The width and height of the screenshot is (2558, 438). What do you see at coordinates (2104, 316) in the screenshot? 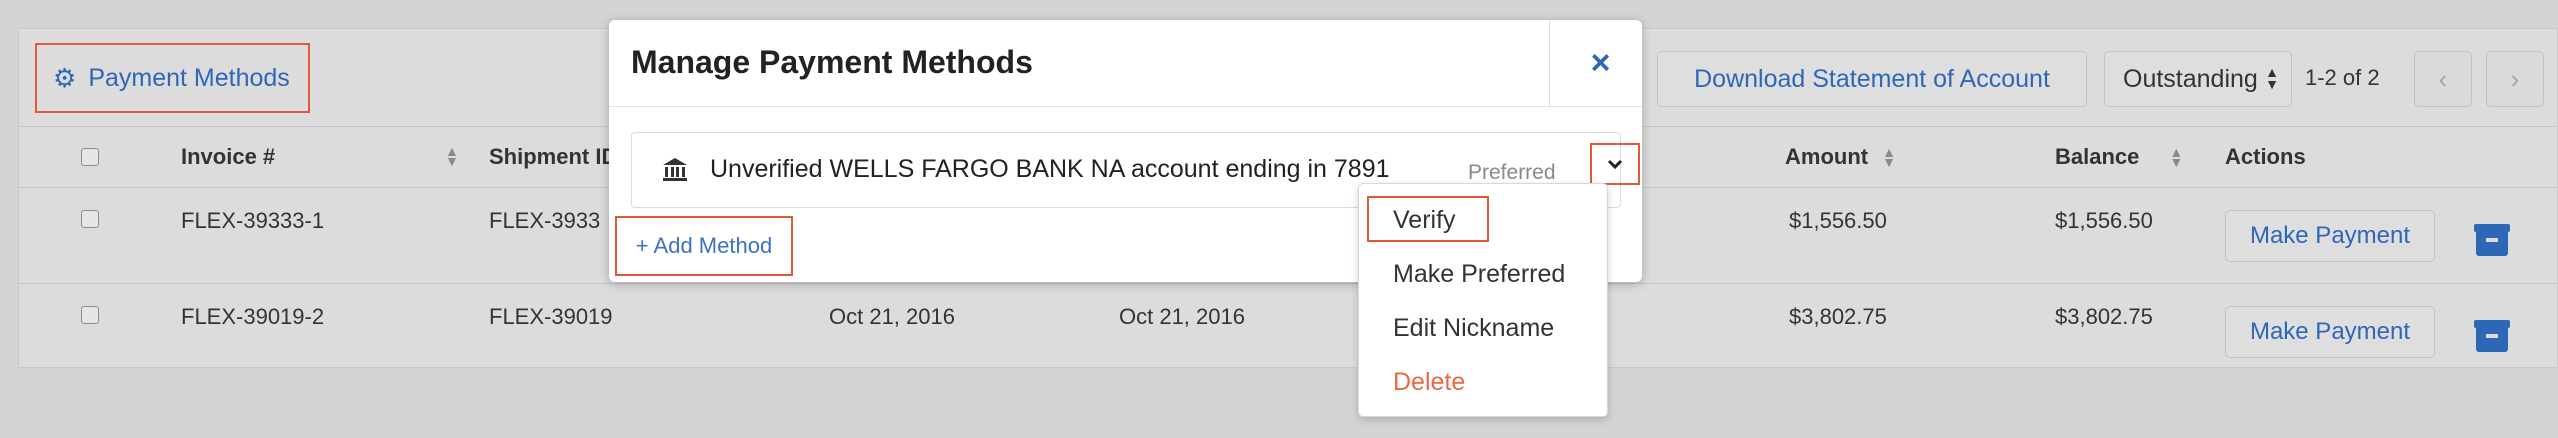
I see `balance: $3,802.75` at bounding box center [2104, 316].